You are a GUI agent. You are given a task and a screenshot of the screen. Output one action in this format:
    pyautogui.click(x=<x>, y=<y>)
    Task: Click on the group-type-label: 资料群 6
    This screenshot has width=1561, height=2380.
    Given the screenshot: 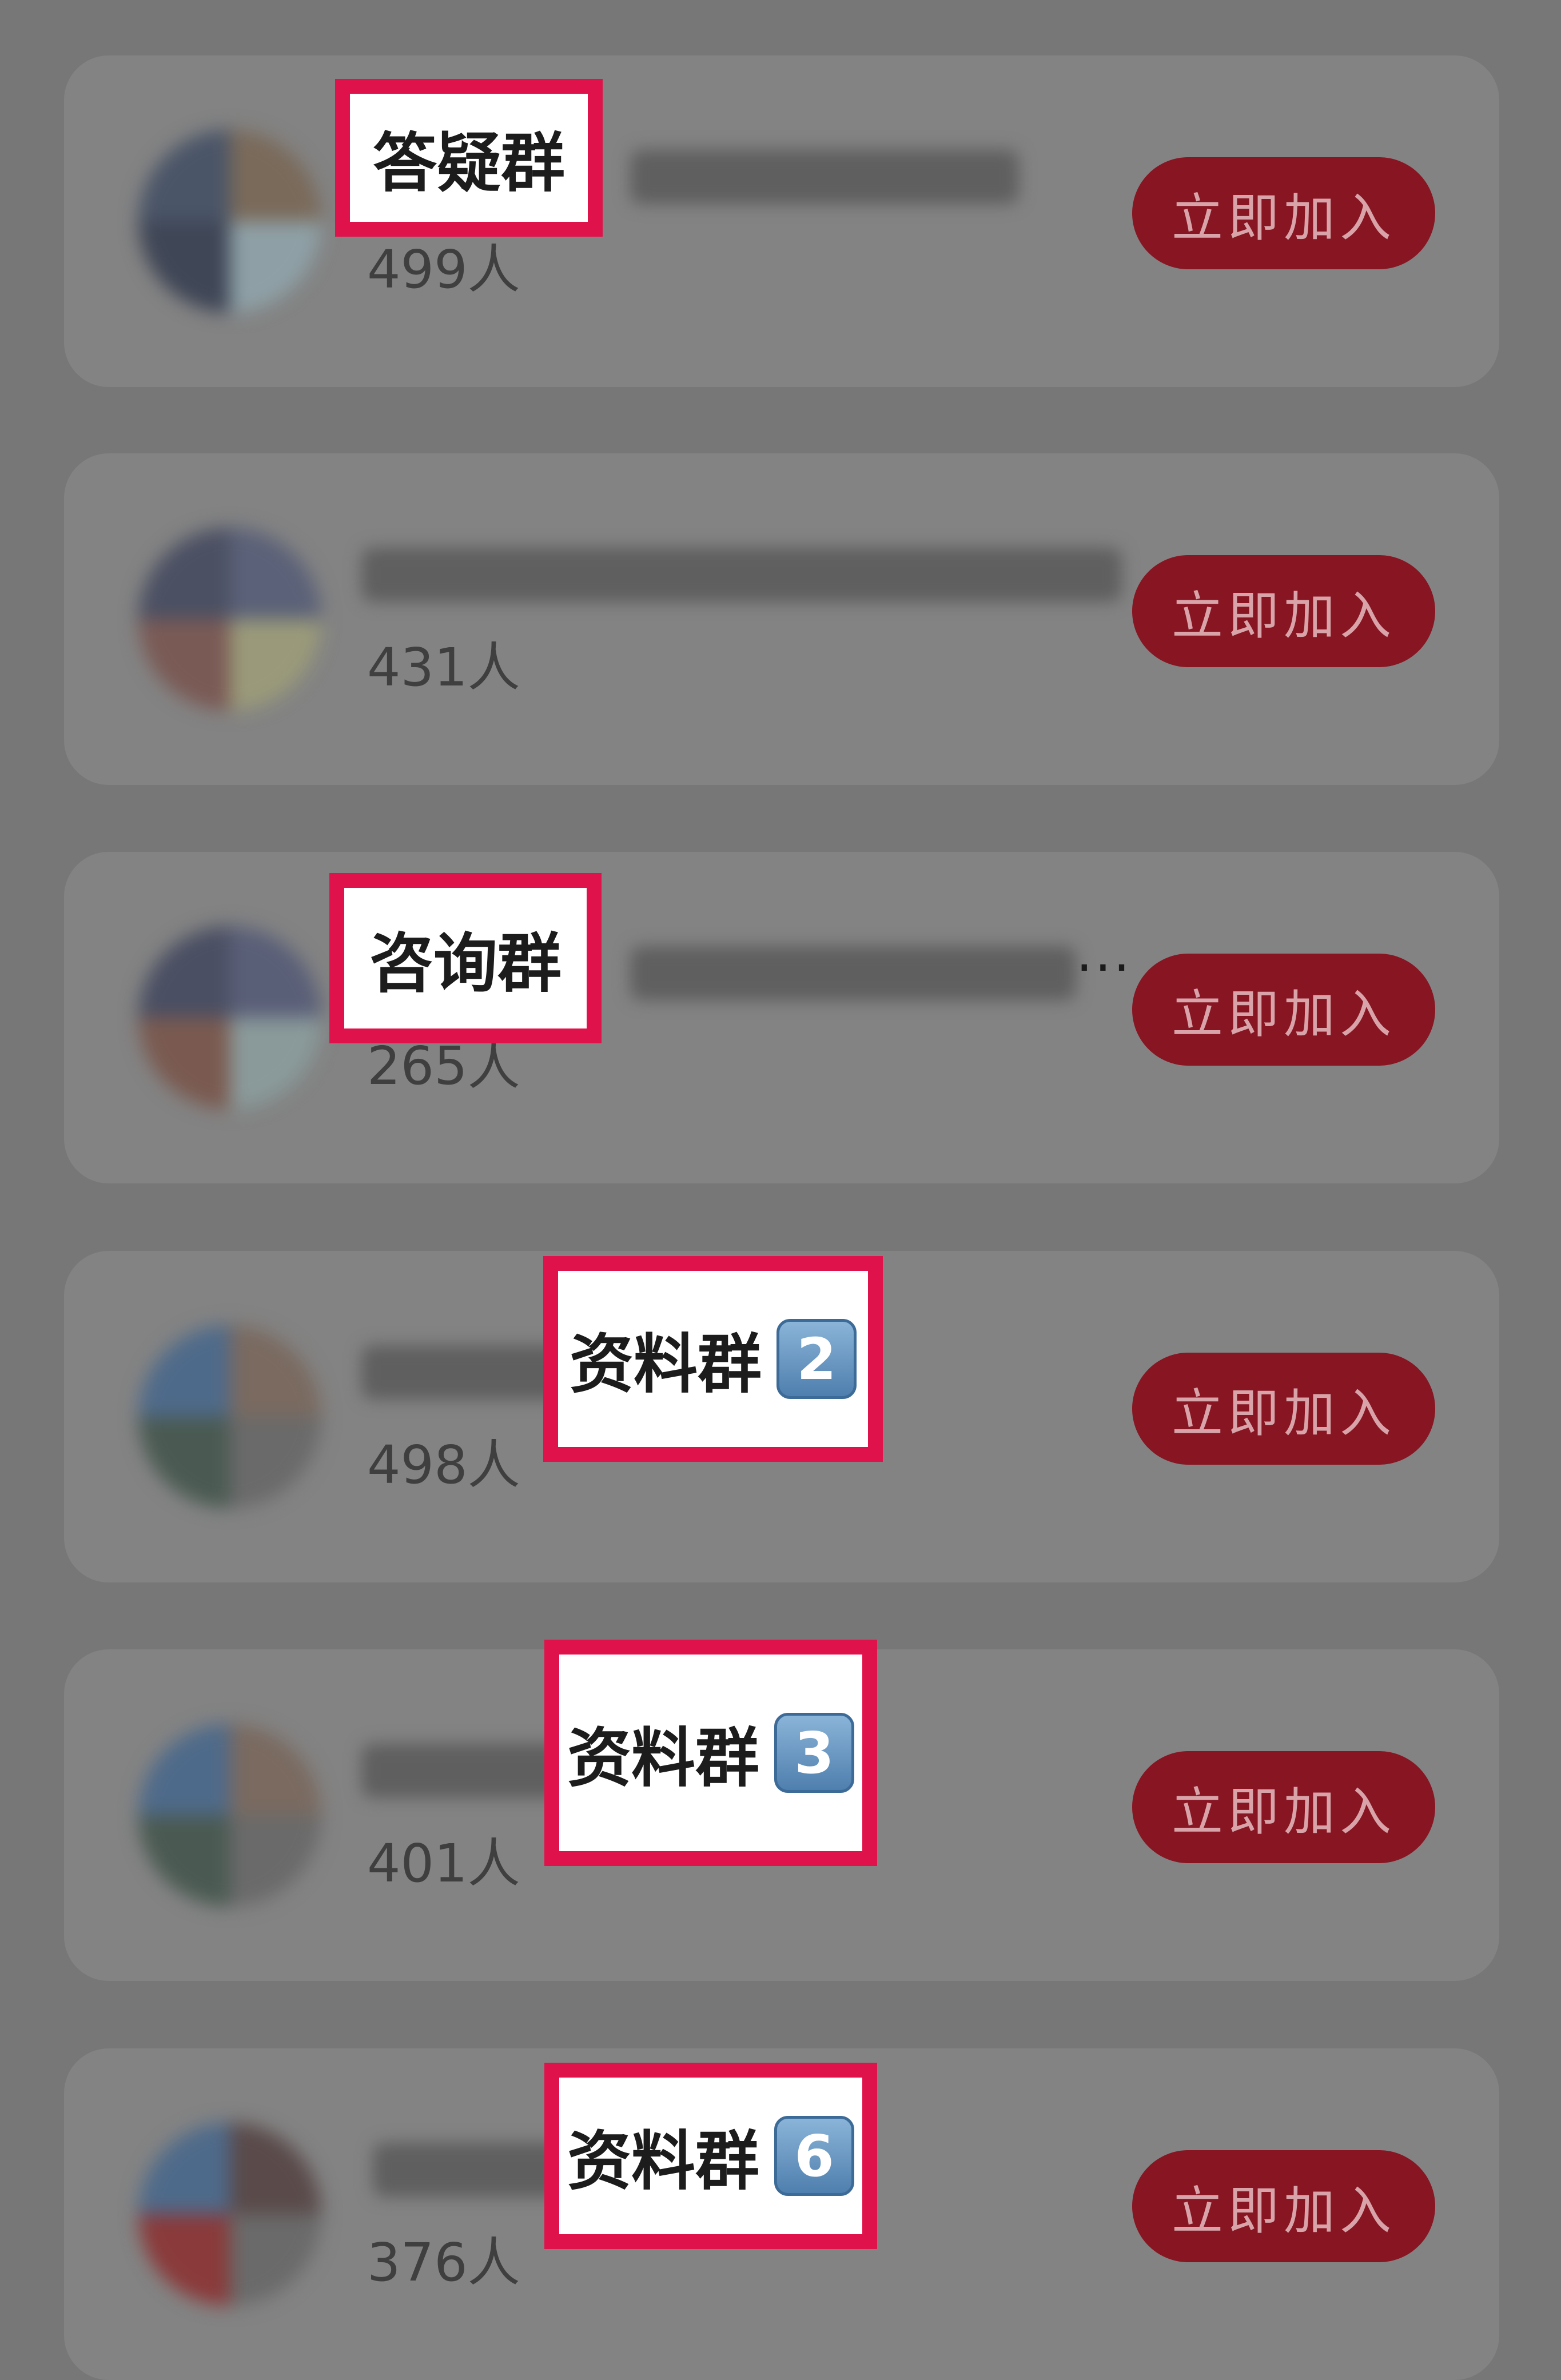 What is the action you would take?
    pyautogui.click(x=710, y=2156)
    